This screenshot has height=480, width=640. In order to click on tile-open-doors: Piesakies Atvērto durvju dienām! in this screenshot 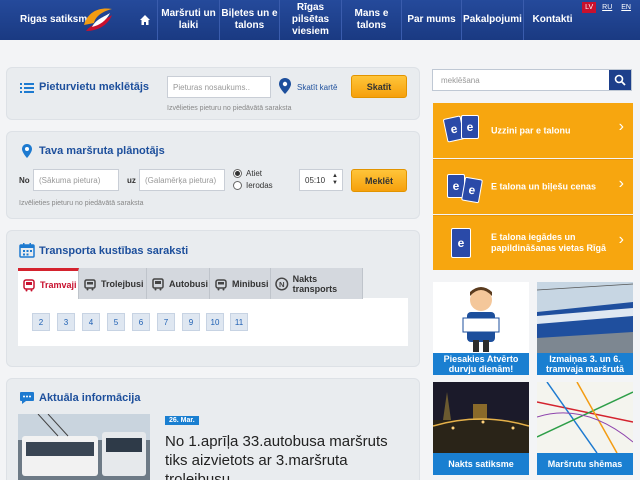, I will do `click(481, 328)`.